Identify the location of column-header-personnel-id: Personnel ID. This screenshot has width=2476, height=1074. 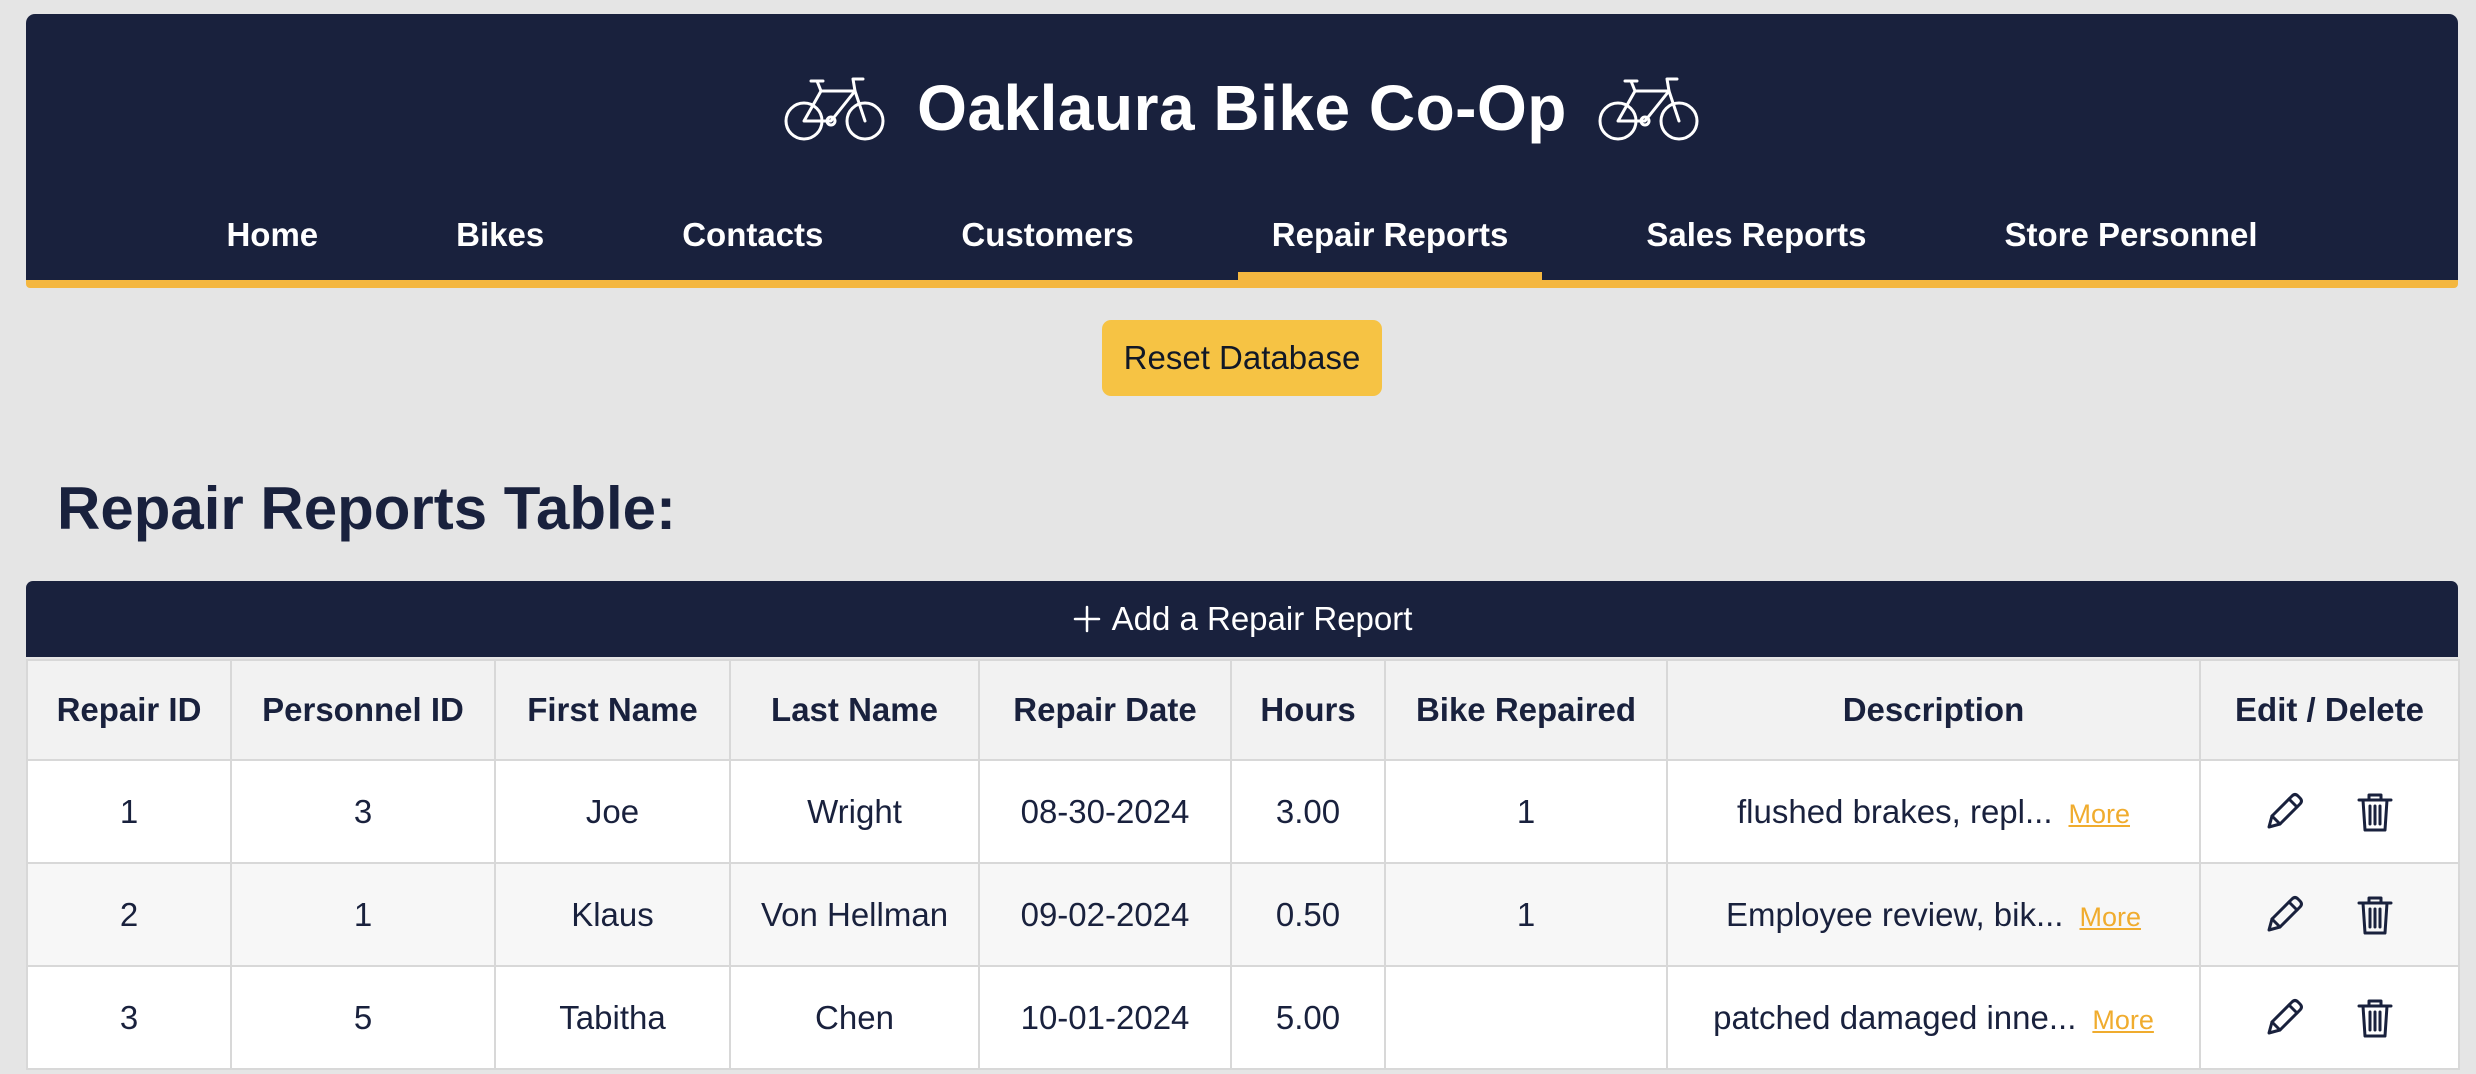
(363, 710).